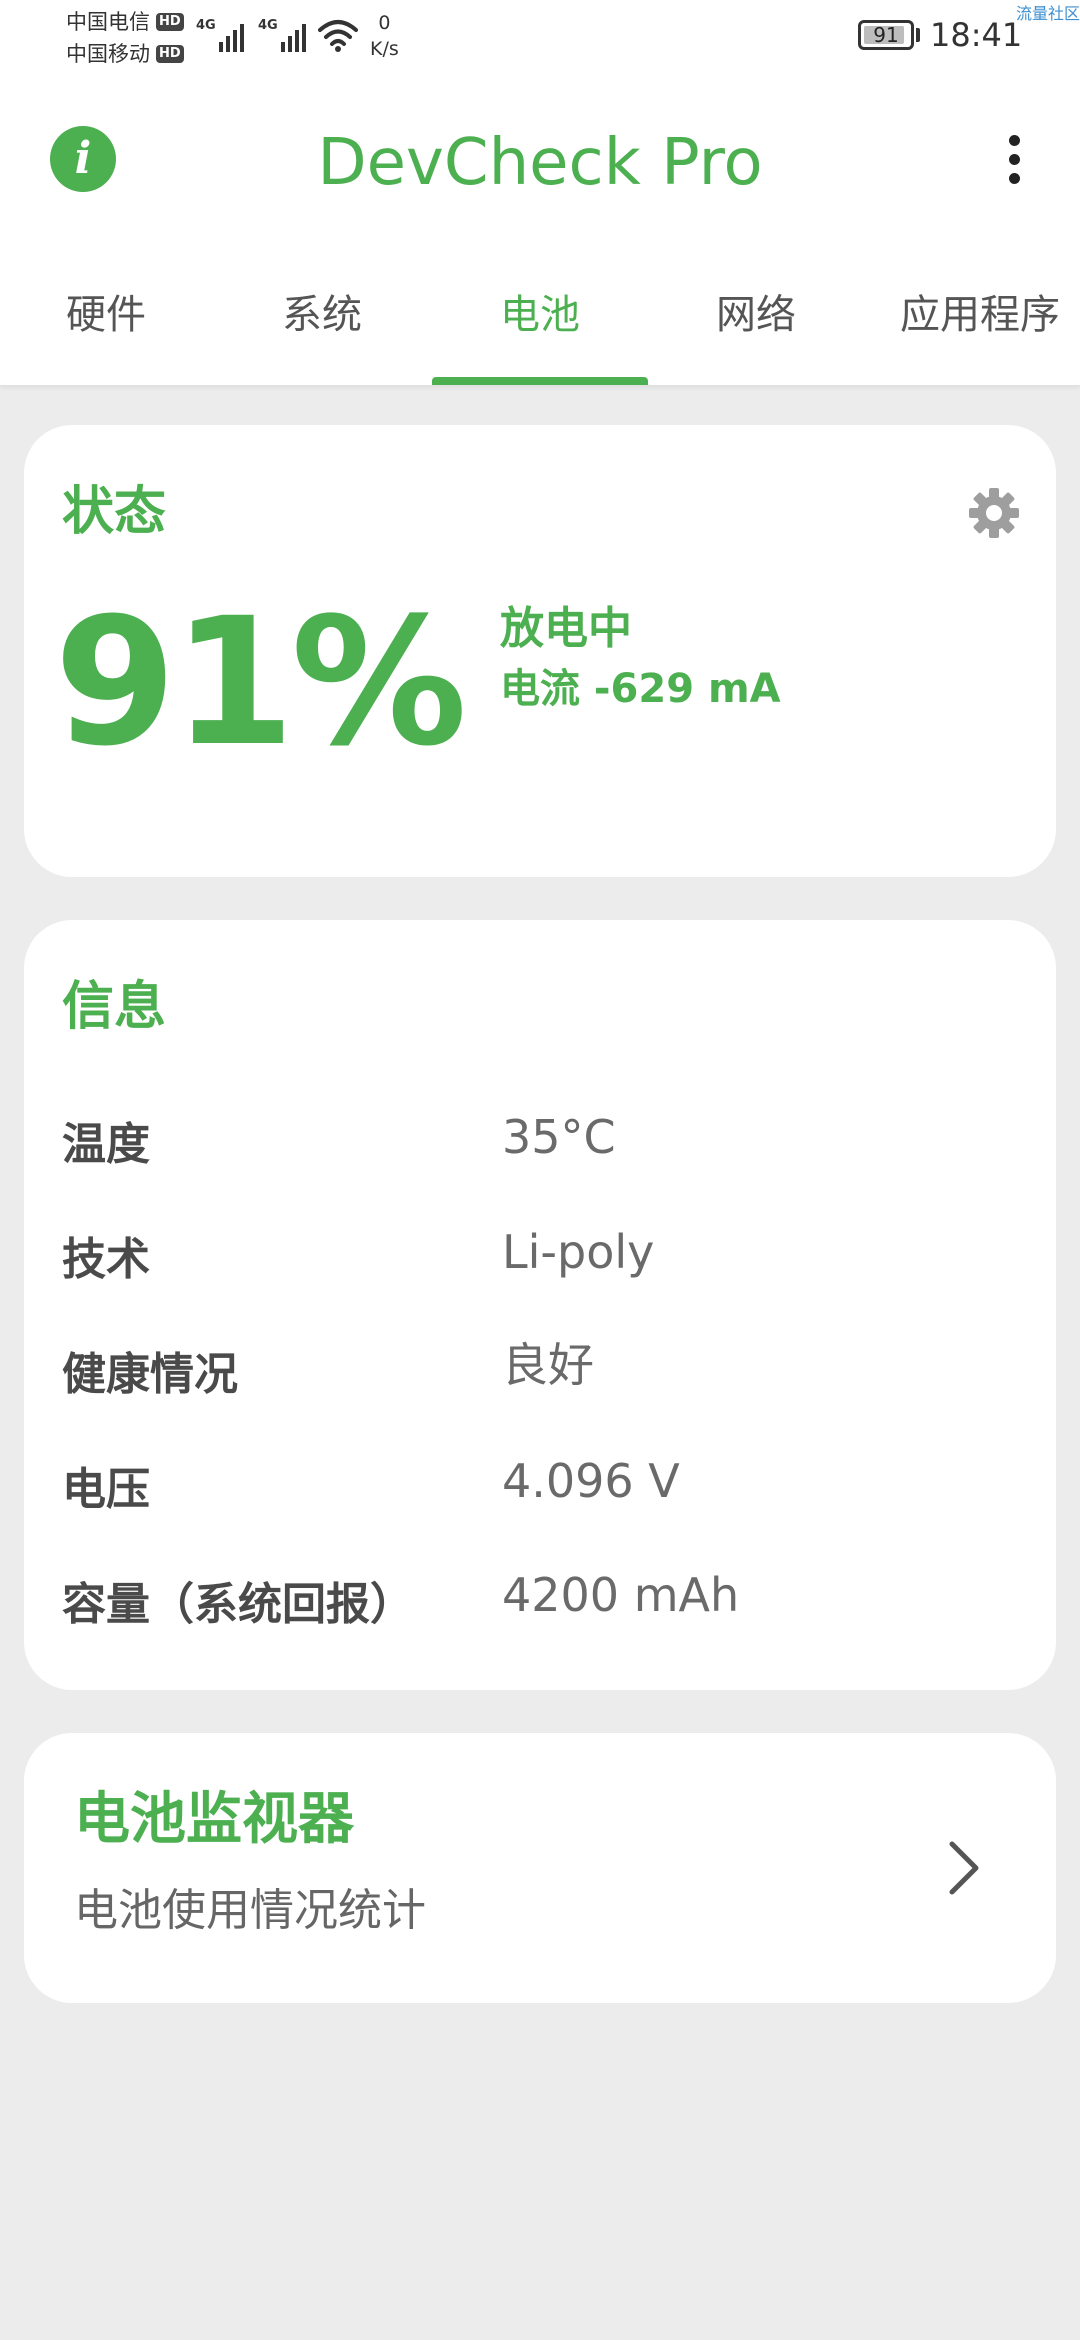 Image resolution: width=1080 pixels, height=2340 pixels. What do you see at coordinates (918, 35) in the screenshot?
I see `battery-tip` at bounding box center [918, 35].